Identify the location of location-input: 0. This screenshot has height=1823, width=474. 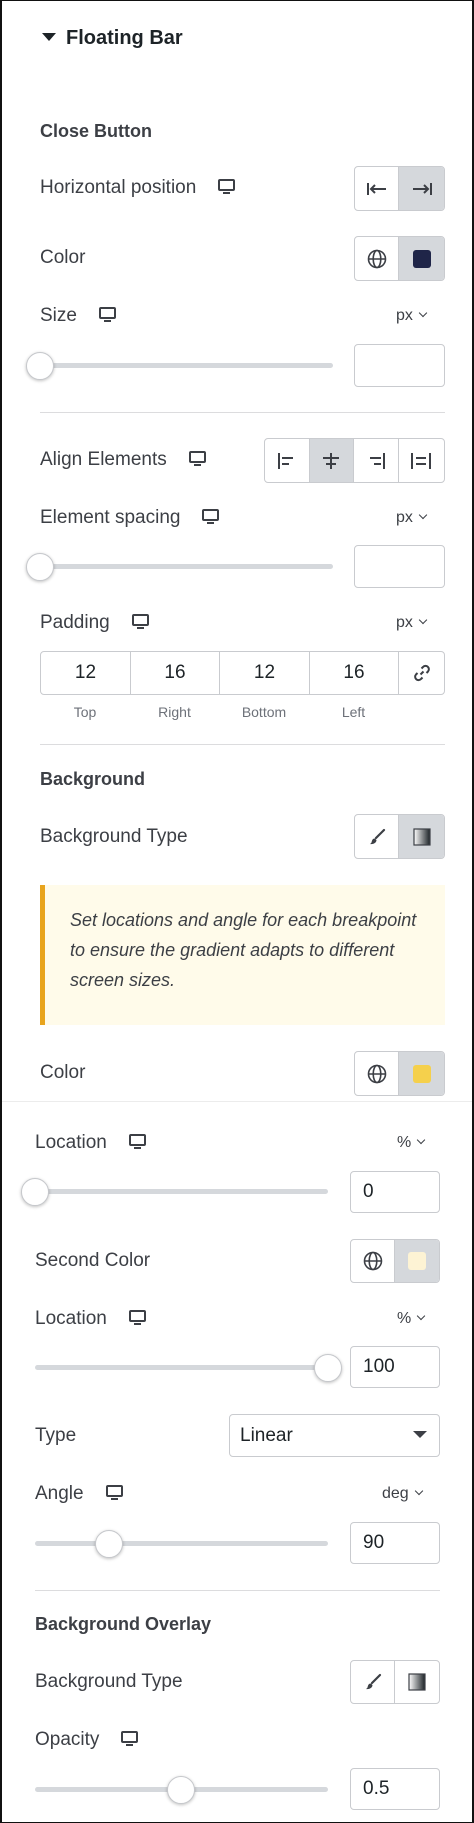
(395, 1192).